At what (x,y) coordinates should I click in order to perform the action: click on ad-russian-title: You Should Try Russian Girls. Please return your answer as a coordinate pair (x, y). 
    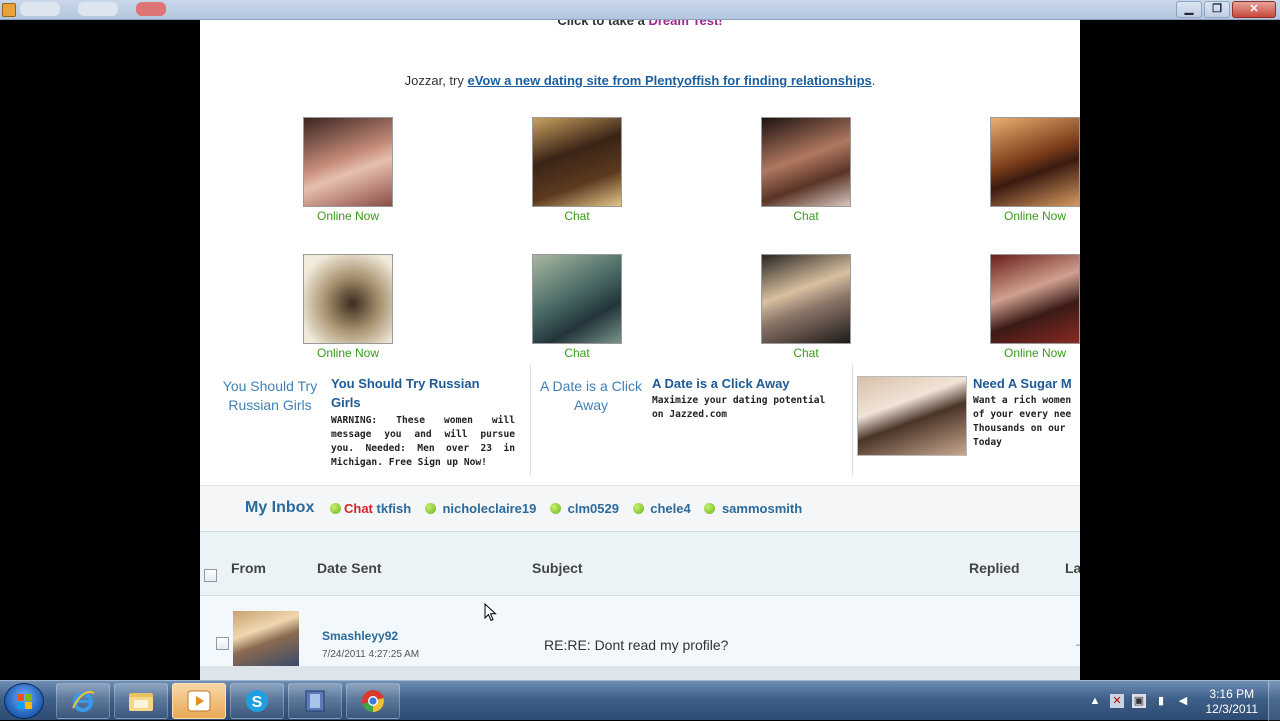
    Looking at the image, I should click on (421, 393).